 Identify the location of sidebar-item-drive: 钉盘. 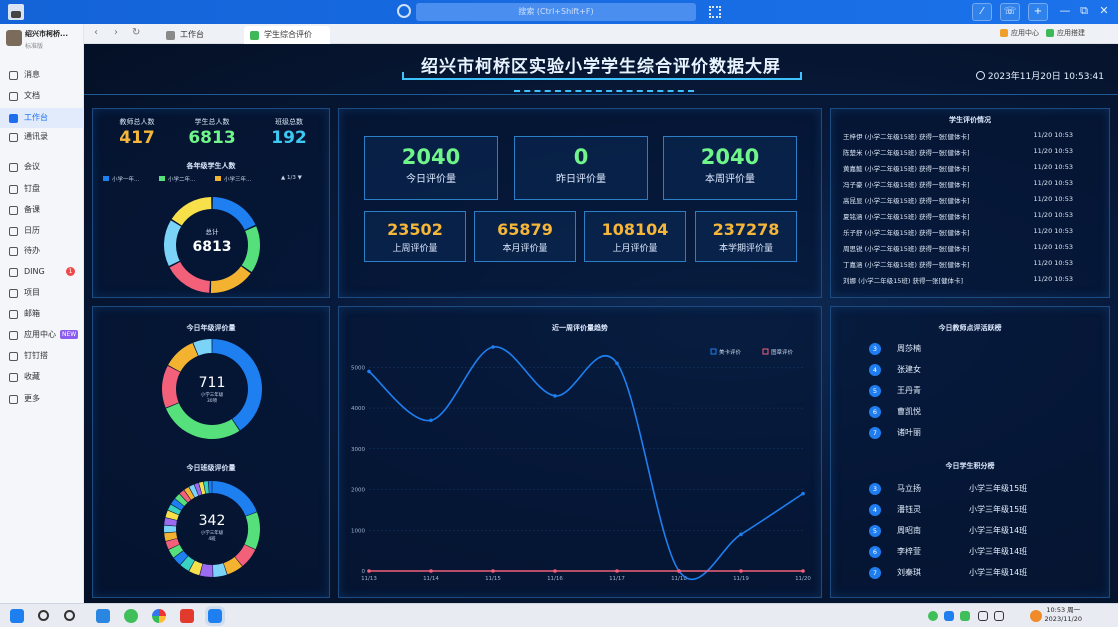
(42, 189).